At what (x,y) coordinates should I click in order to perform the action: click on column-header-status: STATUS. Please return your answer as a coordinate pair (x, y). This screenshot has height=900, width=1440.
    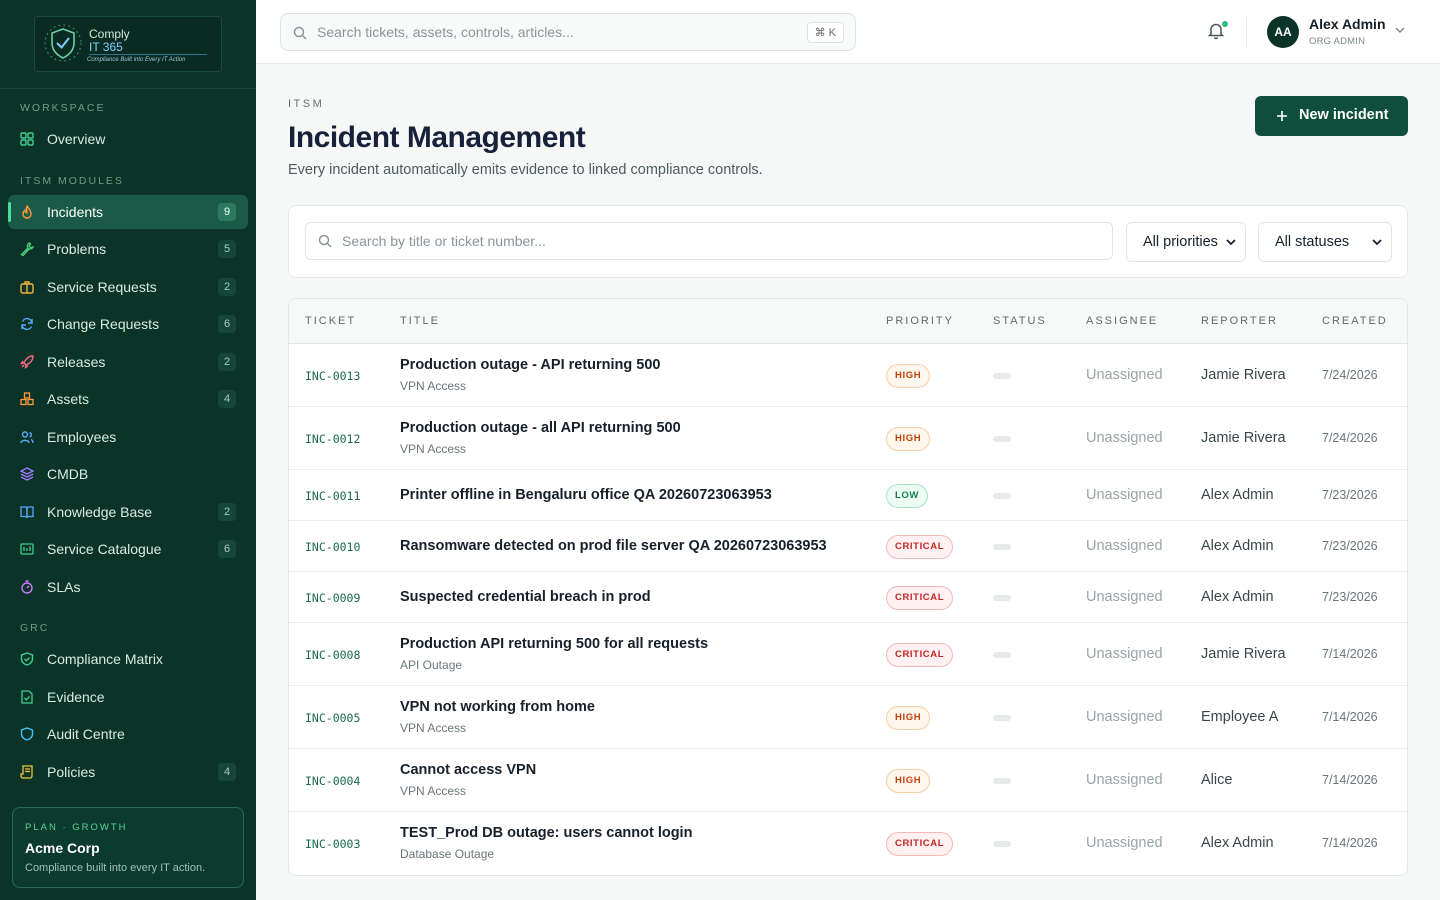
    Looking at the image, I should click on (1020, 321).